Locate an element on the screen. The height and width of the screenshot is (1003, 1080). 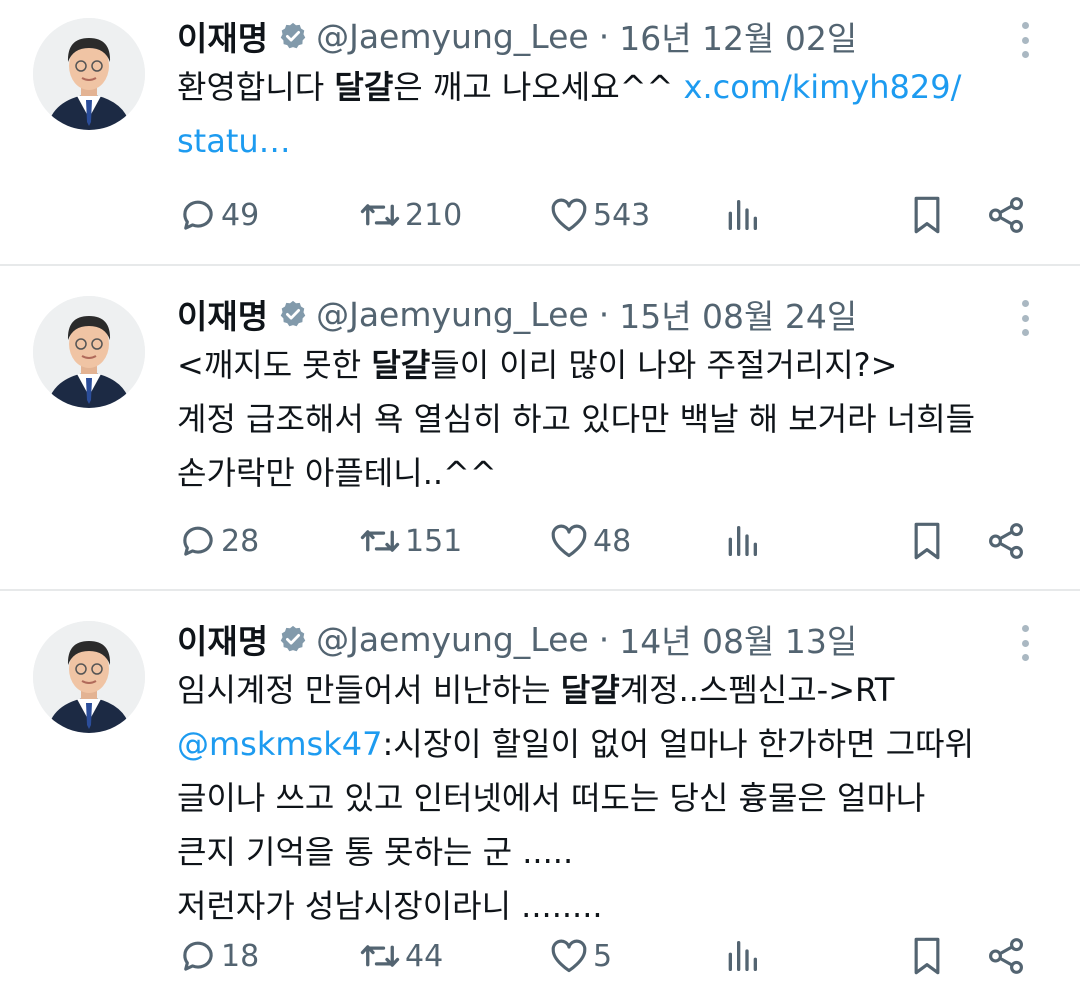
like-button: 5 is located at coordinates (579, 956).